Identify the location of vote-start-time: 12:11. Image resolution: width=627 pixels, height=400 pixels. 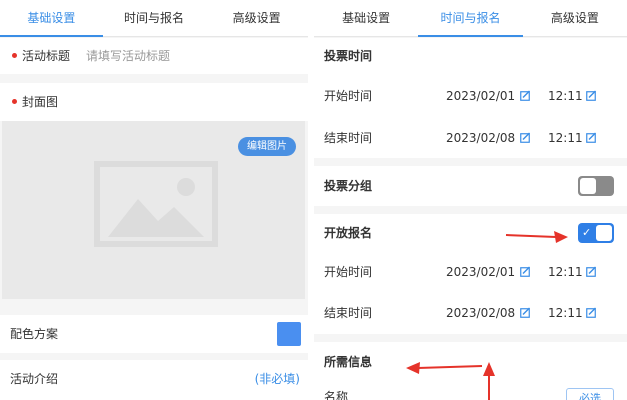
(565, 96).